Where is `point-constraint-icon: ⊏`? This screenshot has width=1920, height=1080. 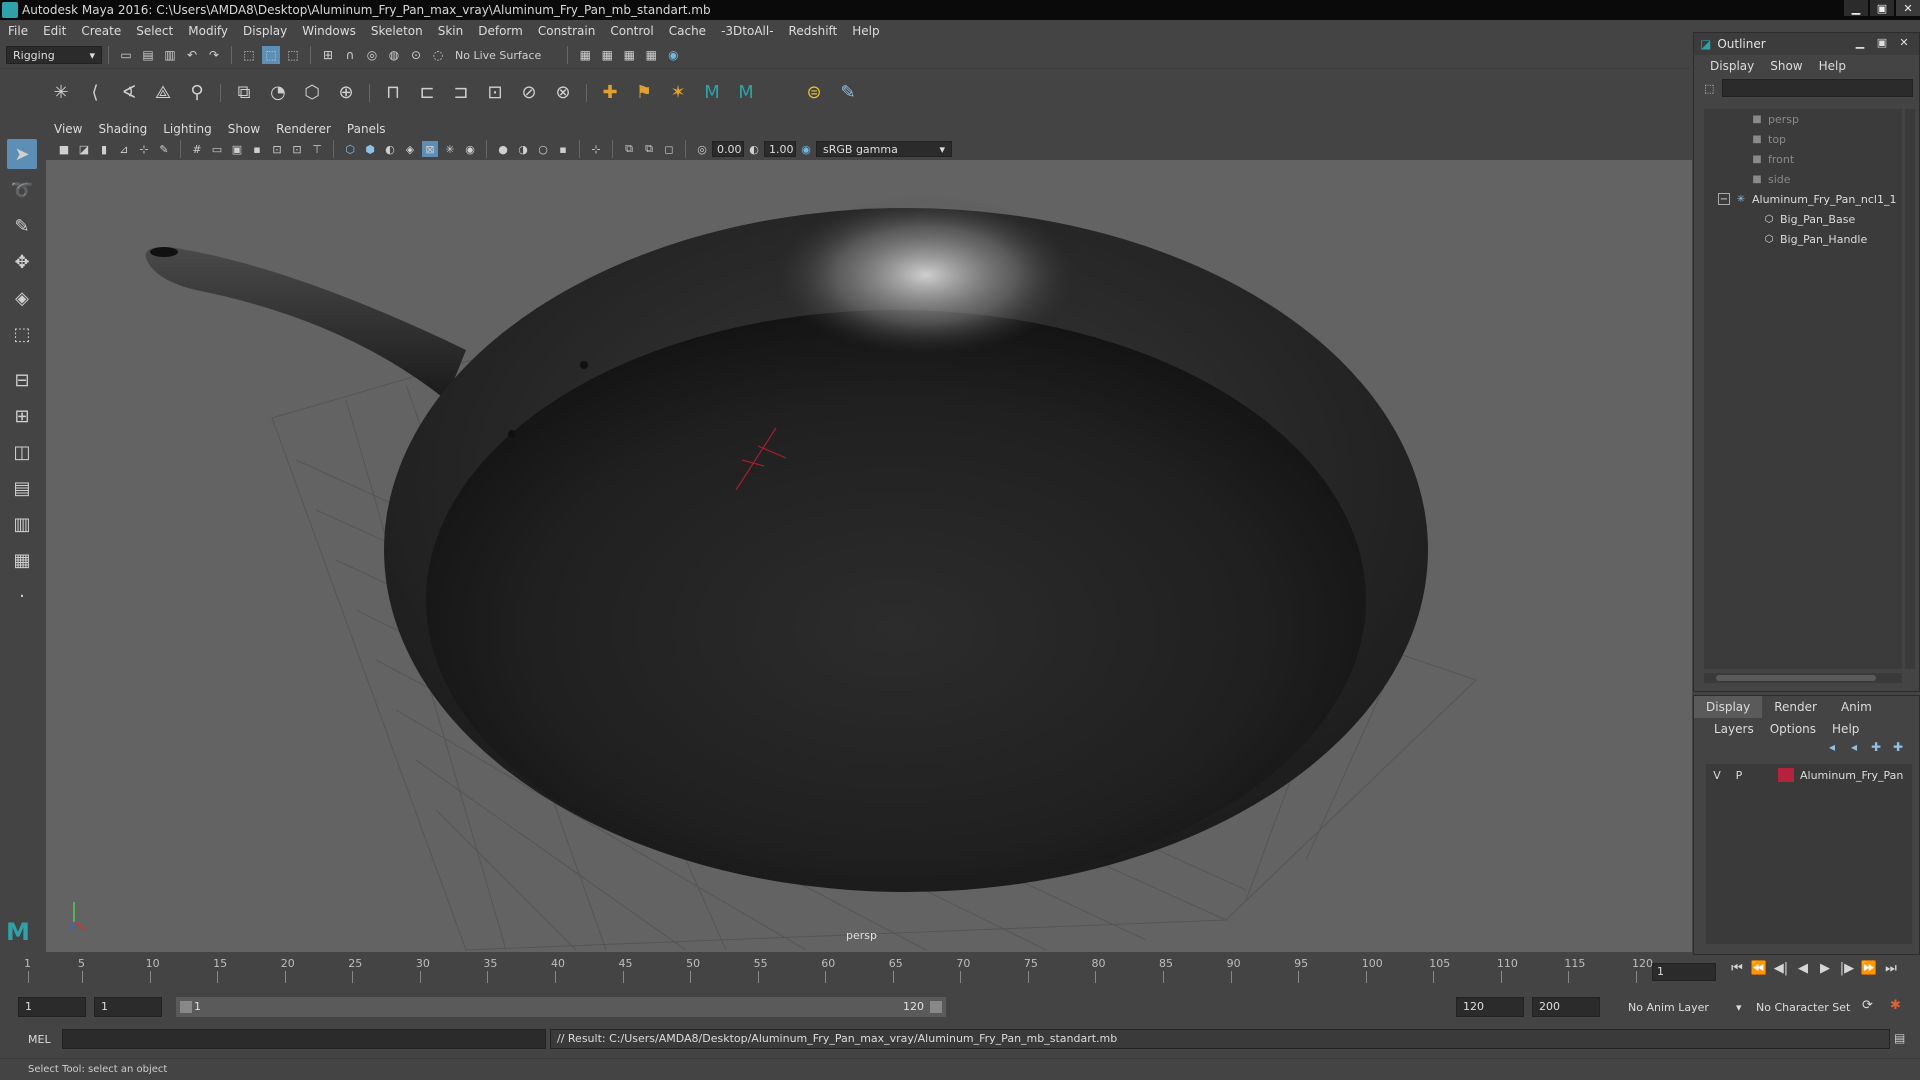
point-constraint-icon: ⊏ is located at coordinates (427, 93).